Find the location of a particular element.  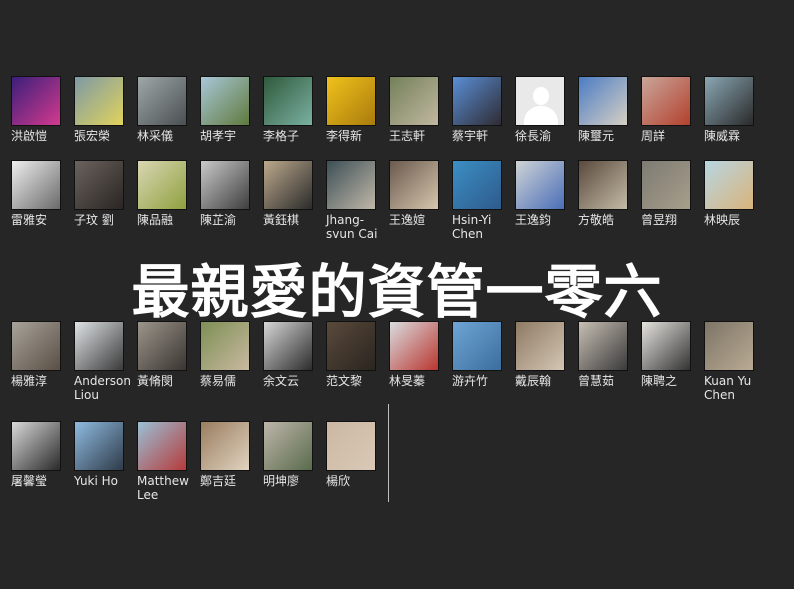

member-card: 陳威霖 is located at coordinates (734, 109).